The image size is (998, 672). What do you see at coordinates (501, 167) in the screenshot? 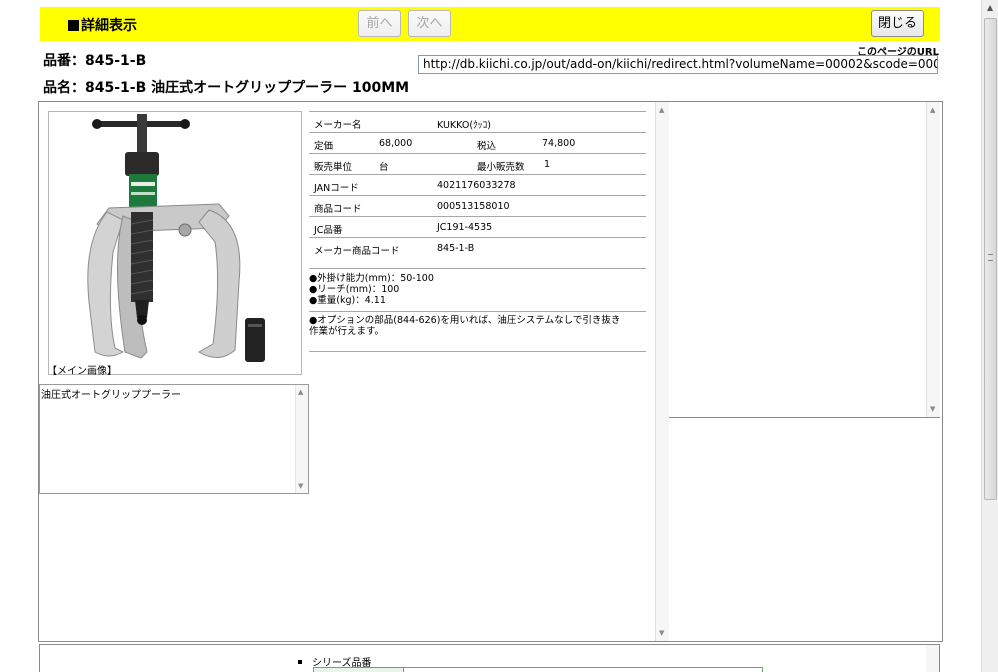
I see `spec-label: 最小販売数` at bounding box center [501, 167].